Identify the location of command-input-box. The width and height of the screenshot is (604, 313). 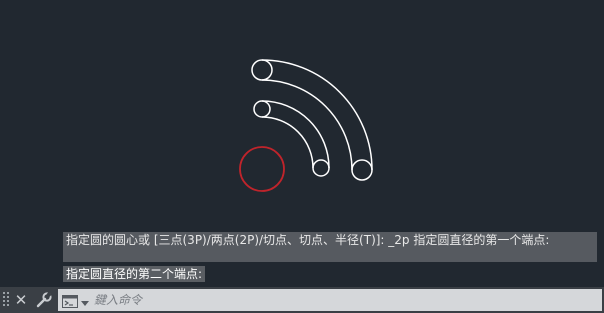
(330, 300).